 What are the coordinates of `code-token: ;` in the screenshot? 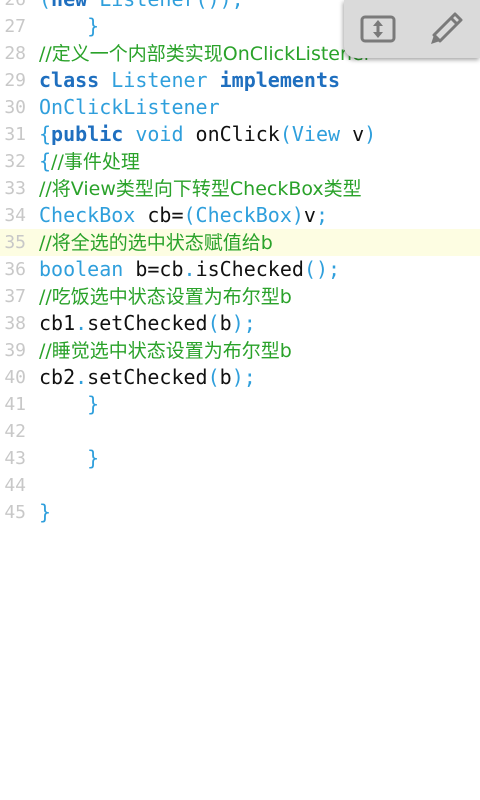 It's located at (322, 215).